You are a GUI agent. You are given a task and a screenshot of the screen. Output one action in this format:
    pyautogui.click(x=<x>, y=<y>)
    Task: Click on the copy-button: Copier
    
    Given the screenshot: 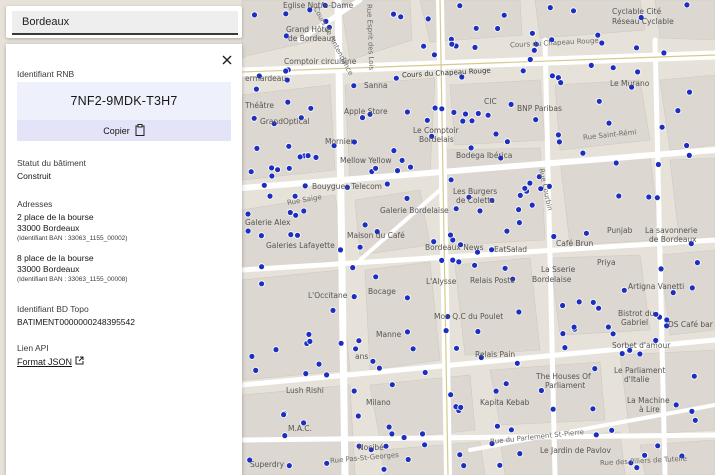 What is the action you would take?
    pyautogui.click(x=124, y=130)
    